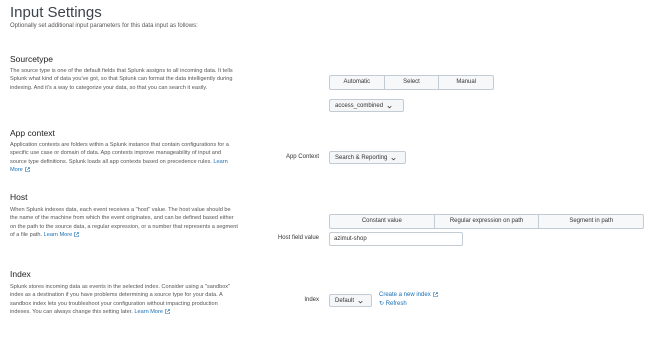 The image size is (650, 339). What do you see at coordinates (20, 274) in the screenshot?
I see `index-title: Index` at bounding box center [20, 274].